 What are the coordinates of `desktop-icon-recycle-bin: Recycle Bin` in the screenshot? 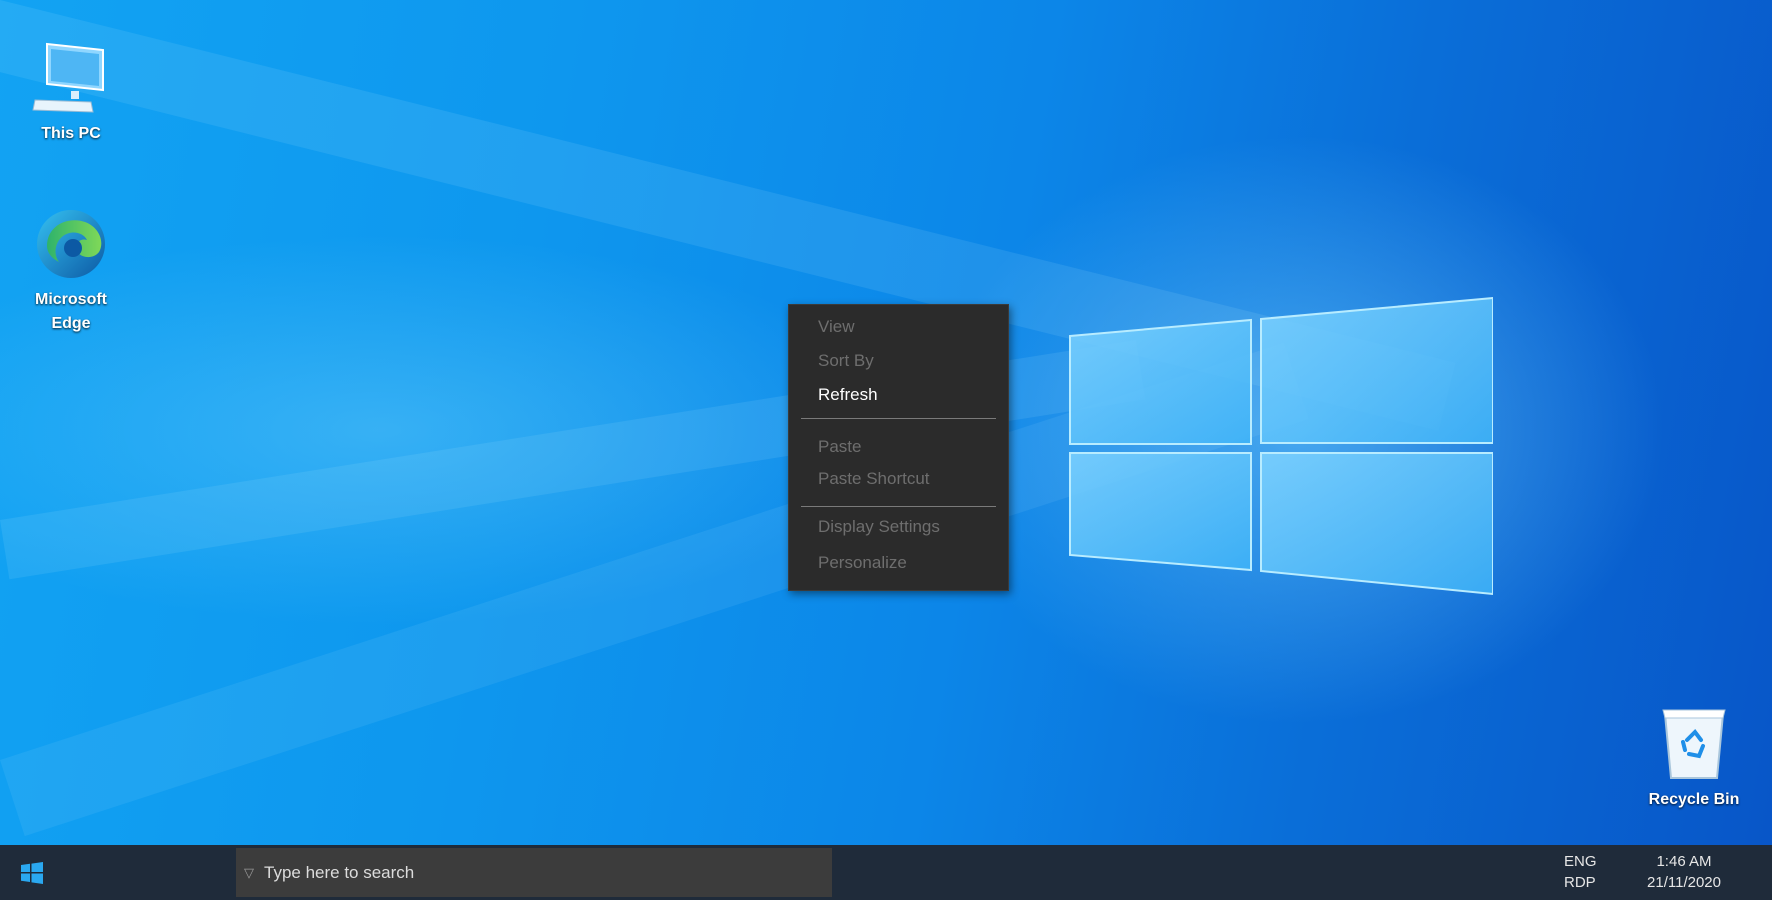 It's located at (1694, 759).